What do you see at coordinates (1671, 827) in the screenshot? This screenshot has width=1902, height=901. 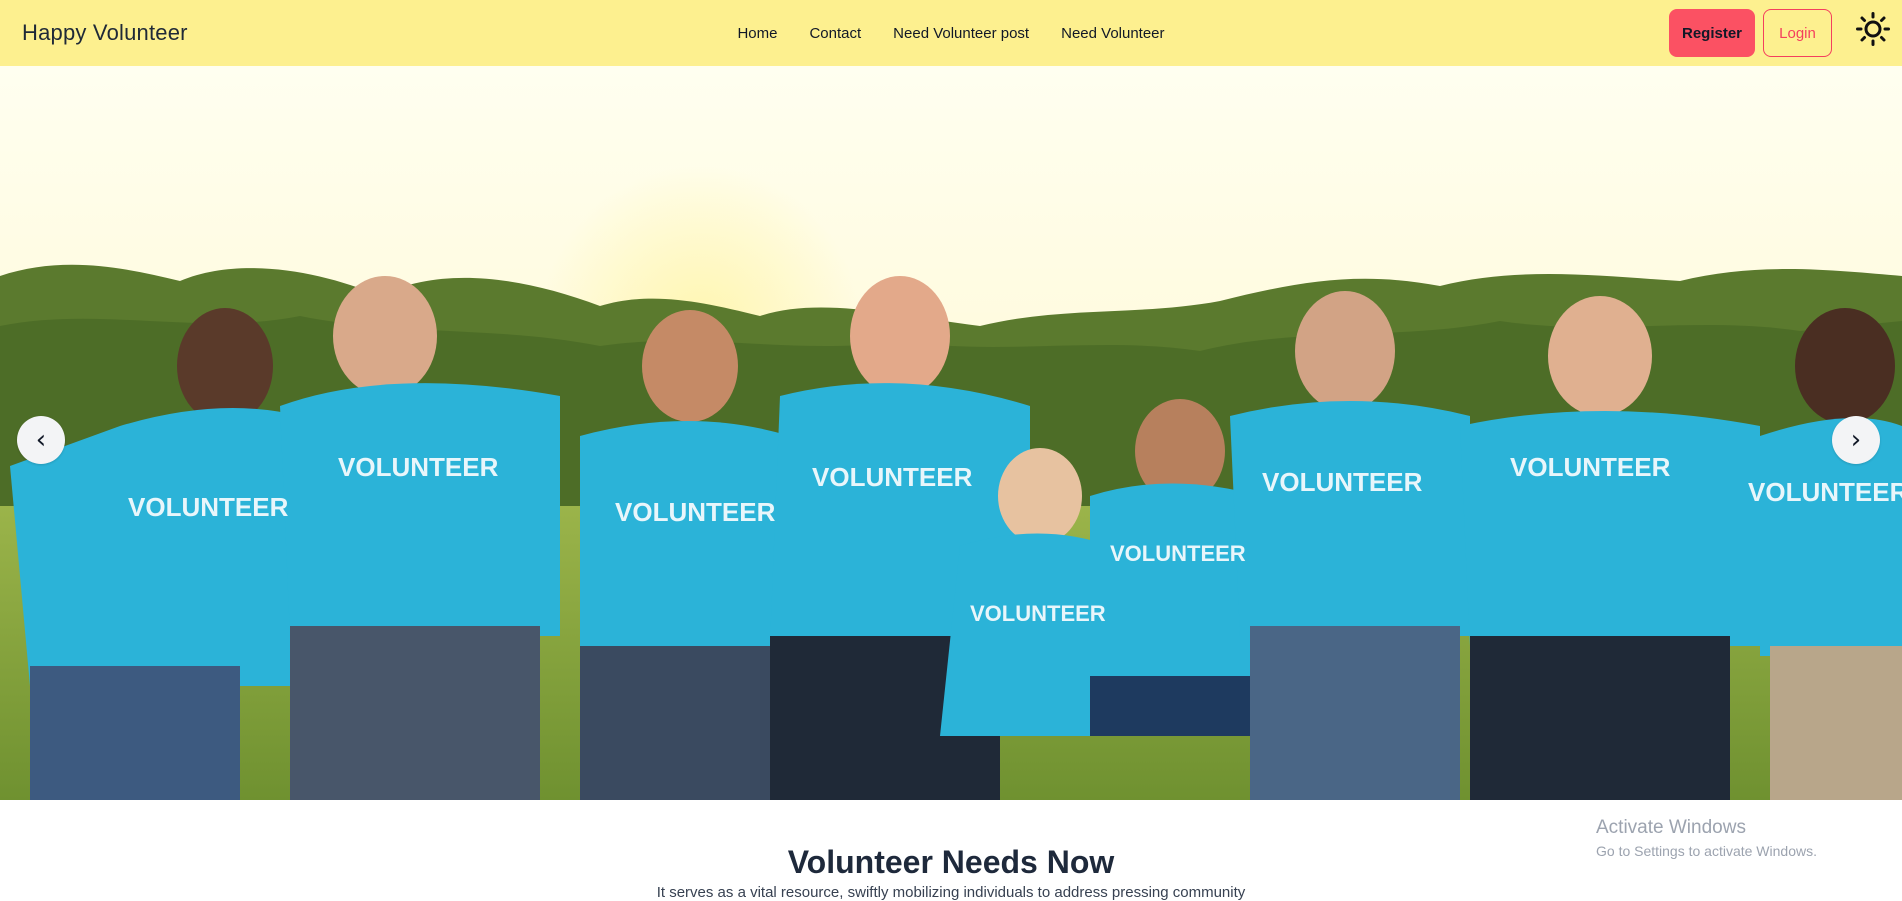 I see `watermark-title: Activate Windows` at bounding box center [1671, 827].